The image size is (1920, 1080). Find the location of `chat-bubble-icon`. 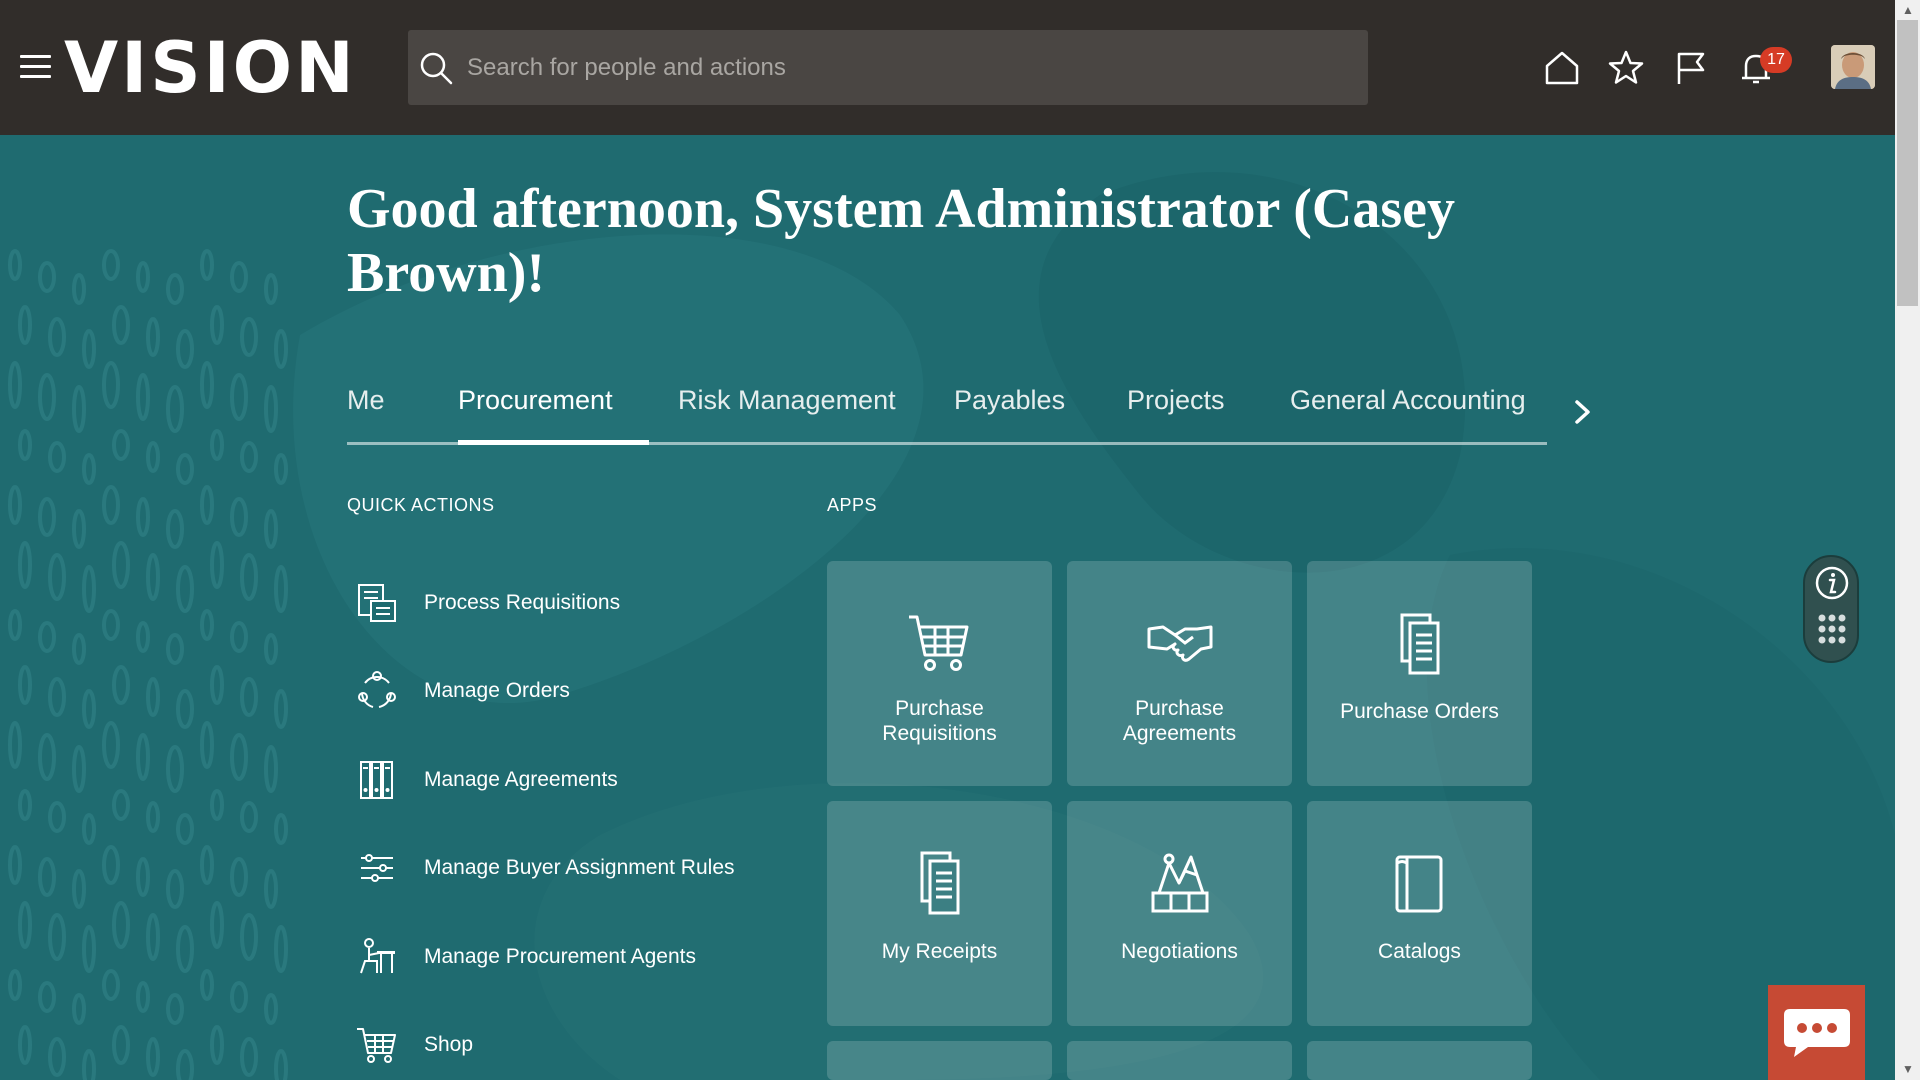

chat-bubble-icon is located at coordinates (1817, 1033).